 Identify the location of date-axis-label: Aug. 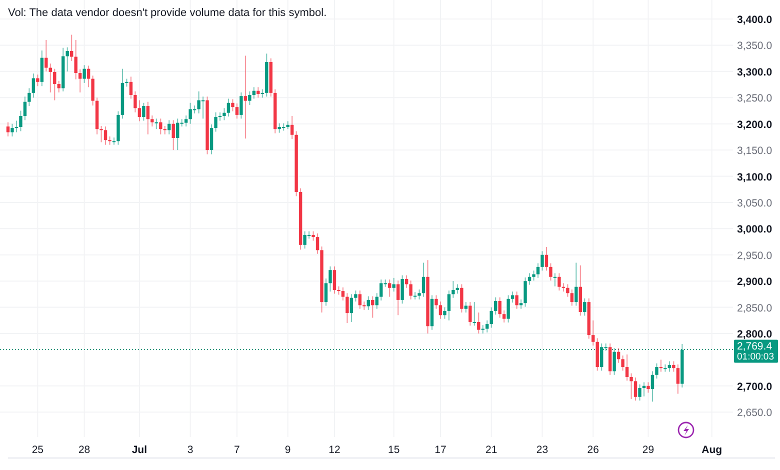
(712, 450).